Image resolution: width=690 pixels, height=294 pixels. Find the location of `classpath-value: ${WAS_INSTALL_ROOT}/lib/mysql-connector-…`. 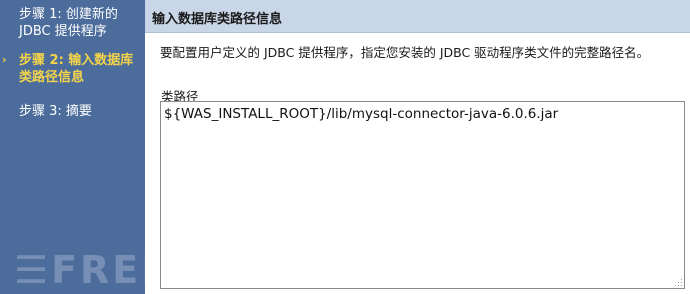

classpath-value: ${WAS_INSTALL_ROOT}/lib/mysql-connector-… is located at coordinates (361, 114).